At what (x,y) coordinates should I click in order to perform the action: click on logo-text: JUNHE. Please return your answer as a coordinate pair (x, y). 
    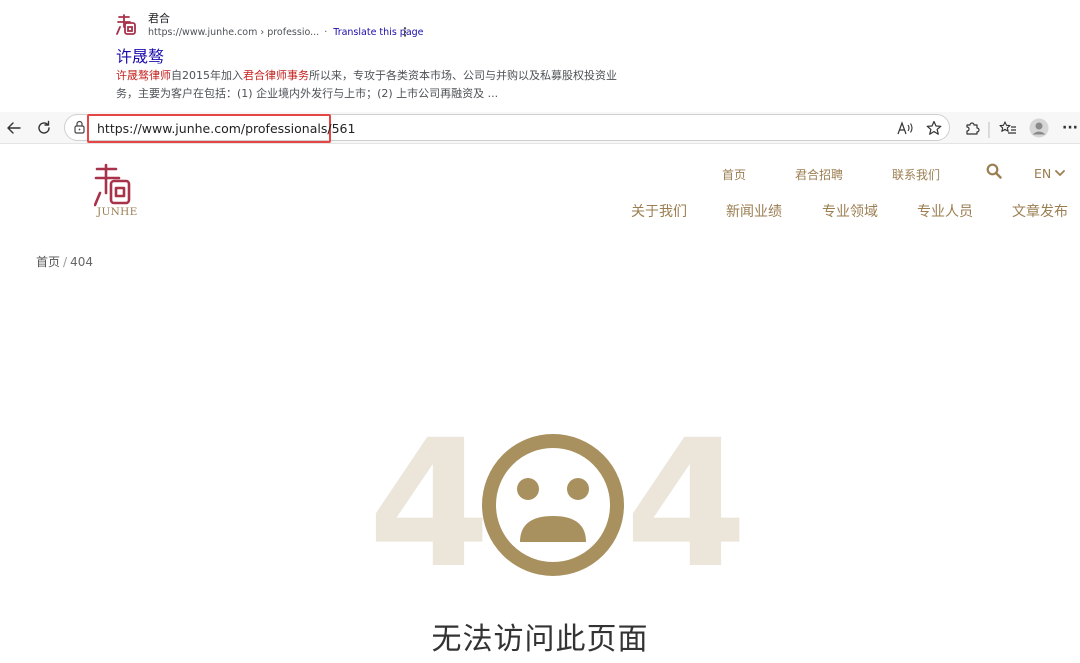
    Looking at the image, I should click on (117, 212).